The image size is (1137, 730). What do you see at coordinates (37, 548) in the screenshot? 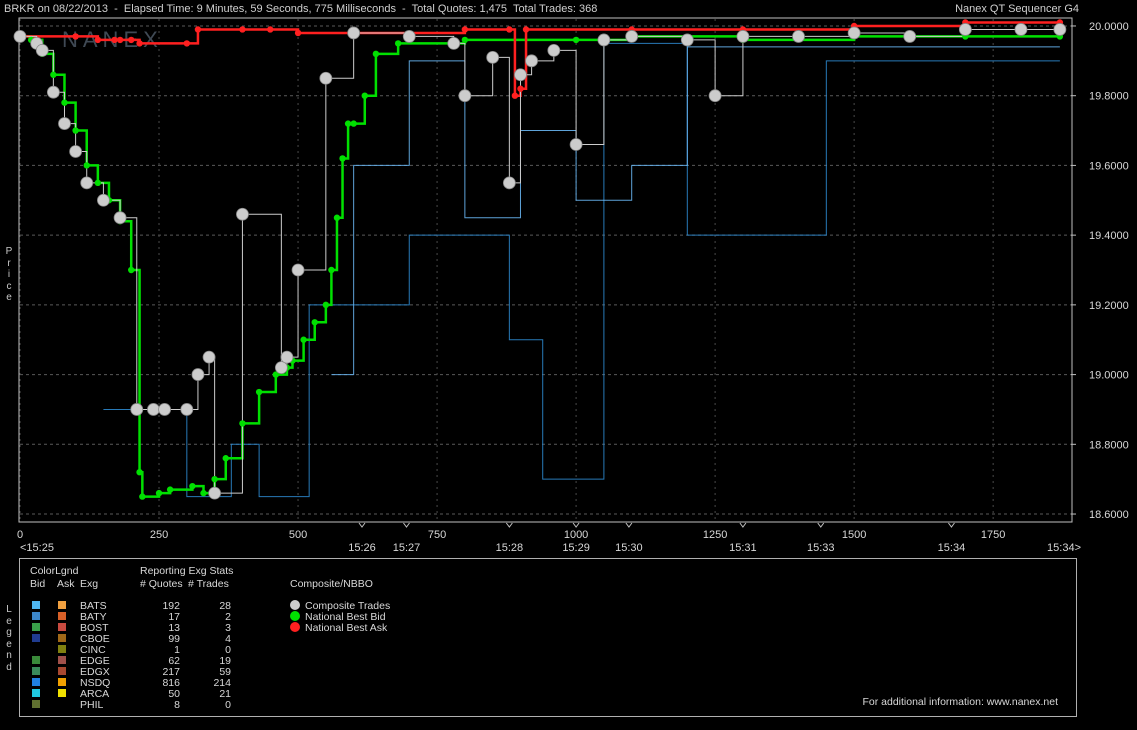
I see `time-label: <15:25` at bounding box center [37, 548].